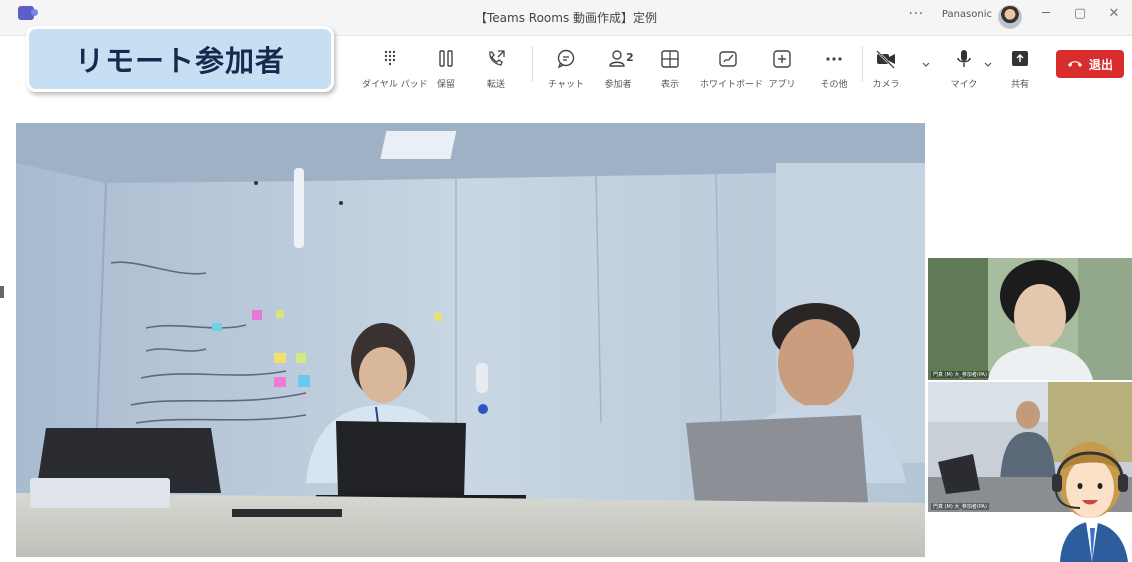 The width and height of the screenshot is (1132, 562). Describe the element at coordinates (967, 14) in the screenshot. I see `organization-name: Panasonic` at that location.